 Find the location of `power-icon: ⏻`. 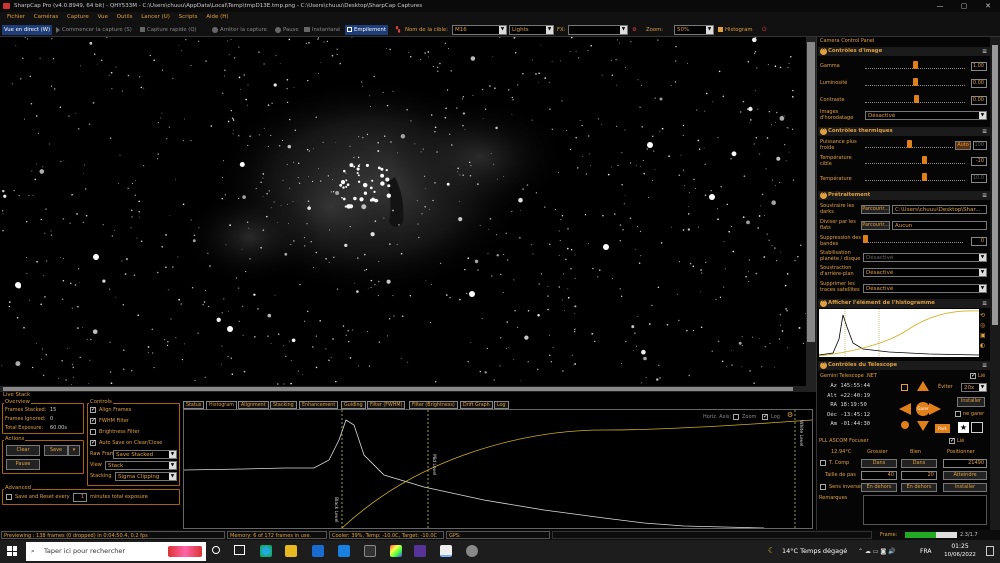

power-icon: ⏻ is located at coordinates (764, 30).